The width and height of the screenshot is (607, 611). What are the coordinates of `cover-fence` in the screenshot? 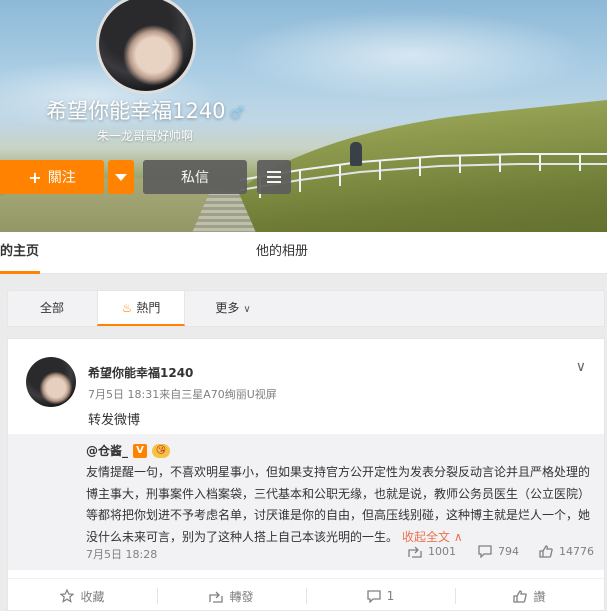 It's located at (423, 175).